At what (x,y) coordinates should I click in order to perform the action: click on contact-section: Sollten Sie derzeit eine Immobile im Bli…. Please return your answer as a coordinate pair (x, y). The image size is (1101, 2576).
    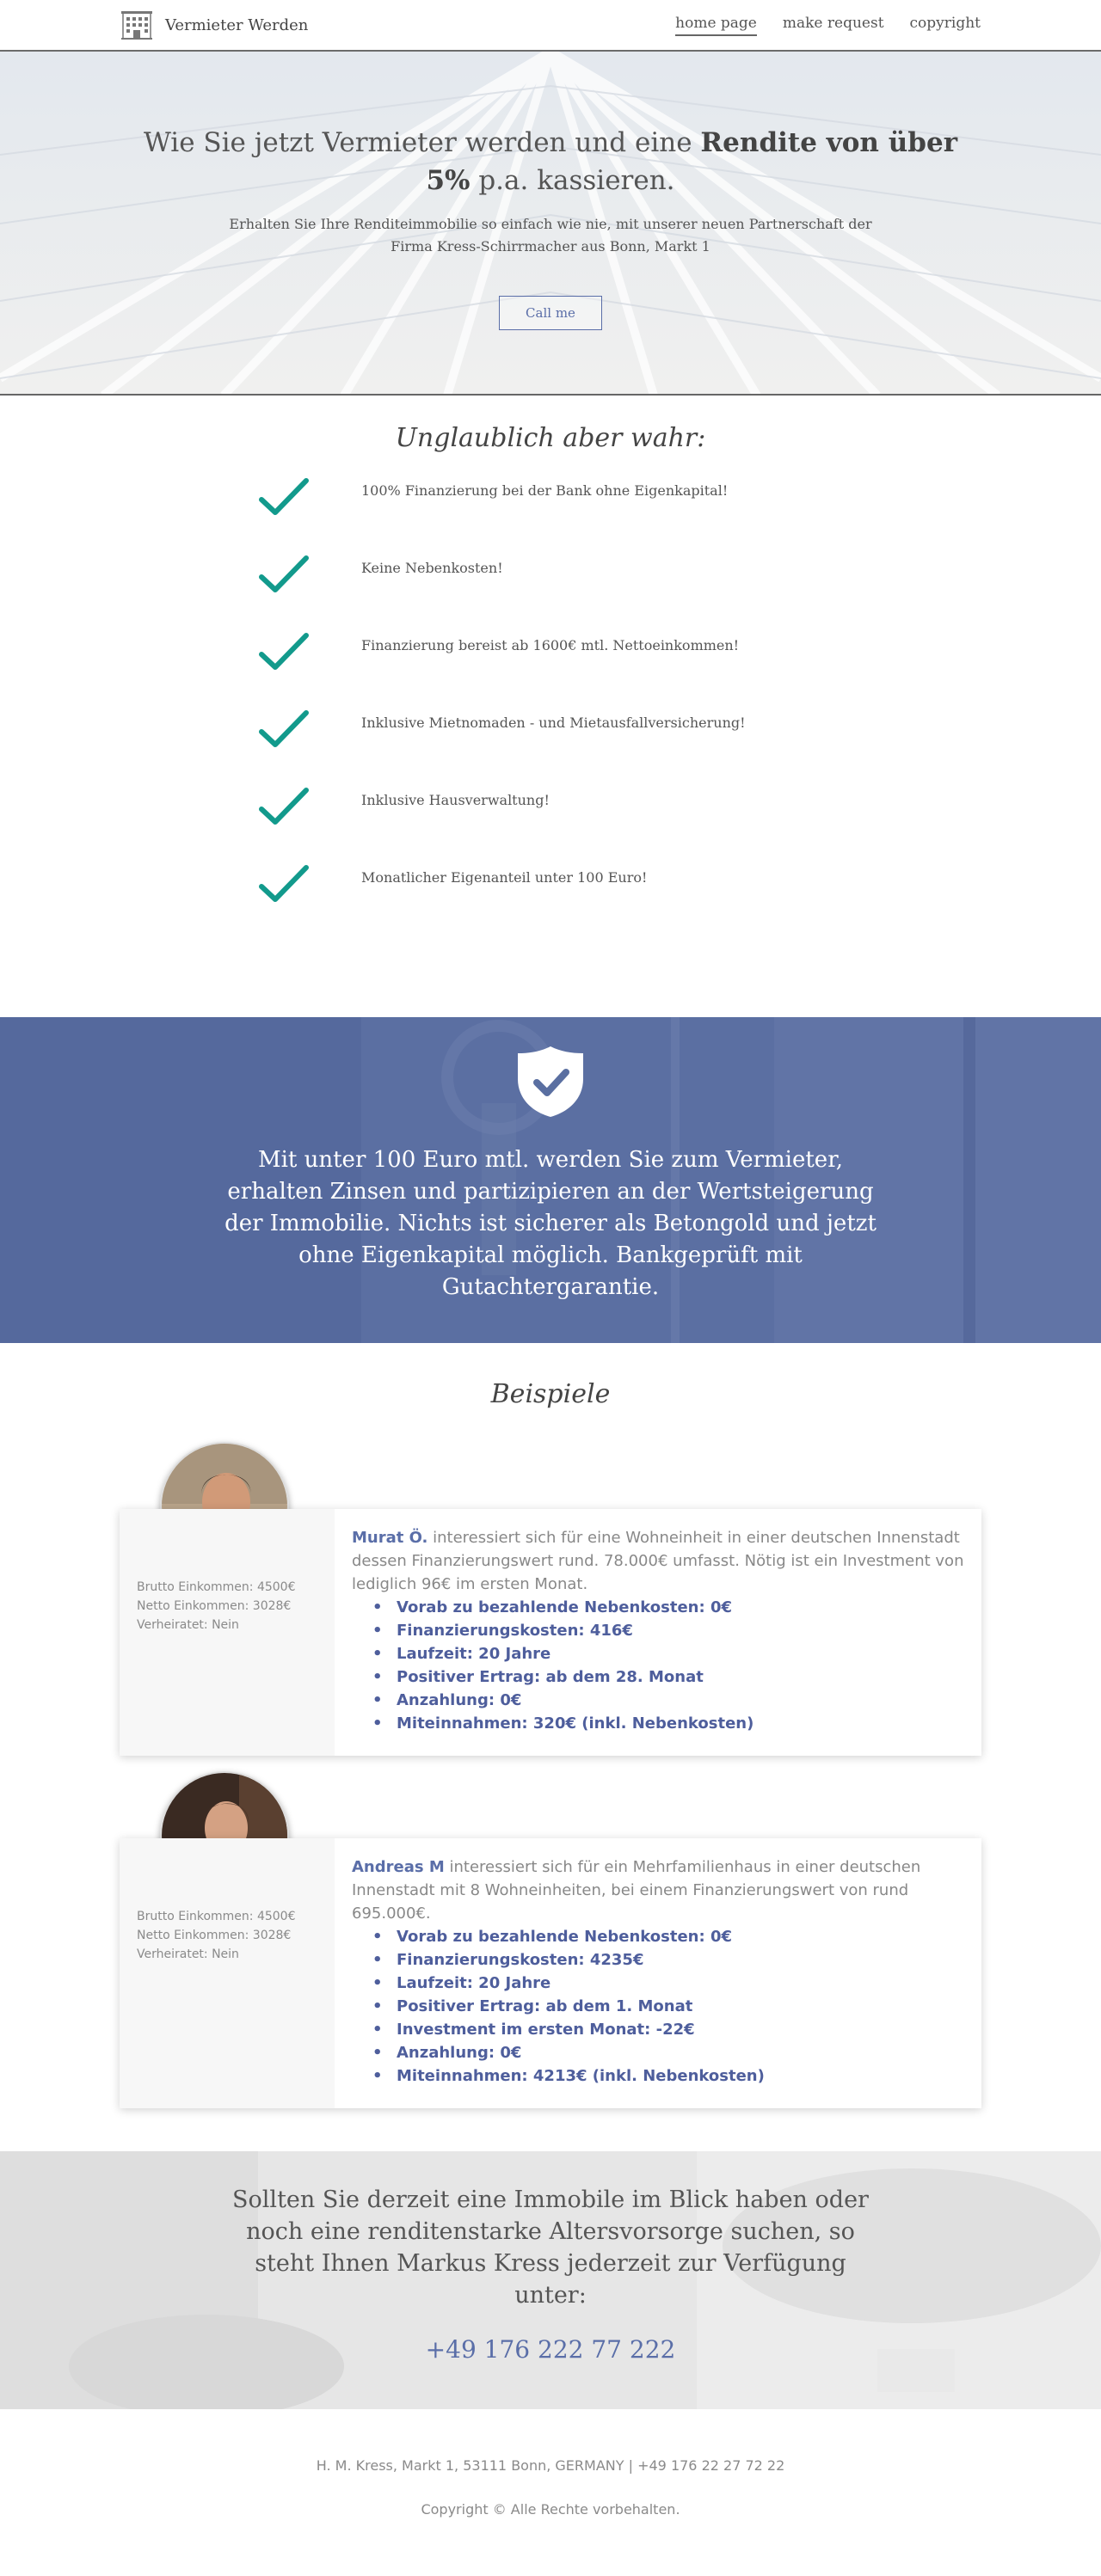
    Looking at the image, I should click on (550, 2280).